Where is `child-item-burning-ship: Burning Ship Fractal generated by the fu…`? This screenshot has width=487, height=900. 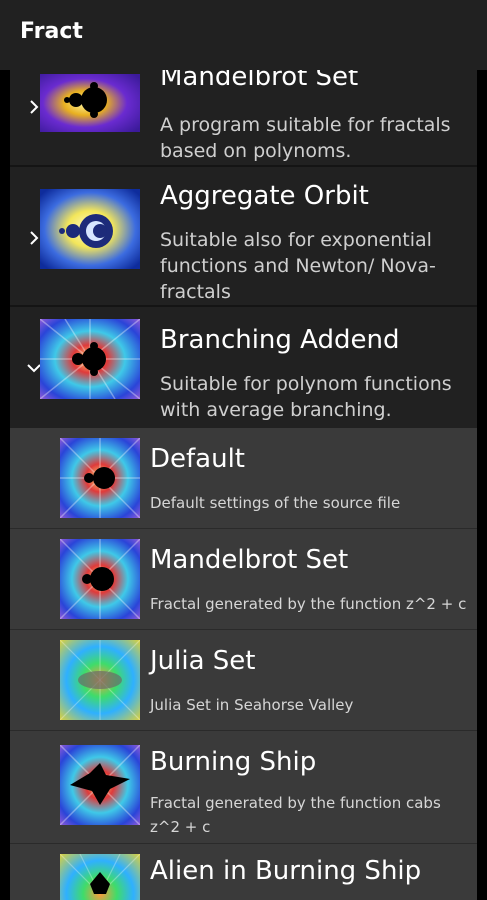
child-item-burning-ship: Burning Ship Fractal generated by the fu… is located at coordinates (243, 787).